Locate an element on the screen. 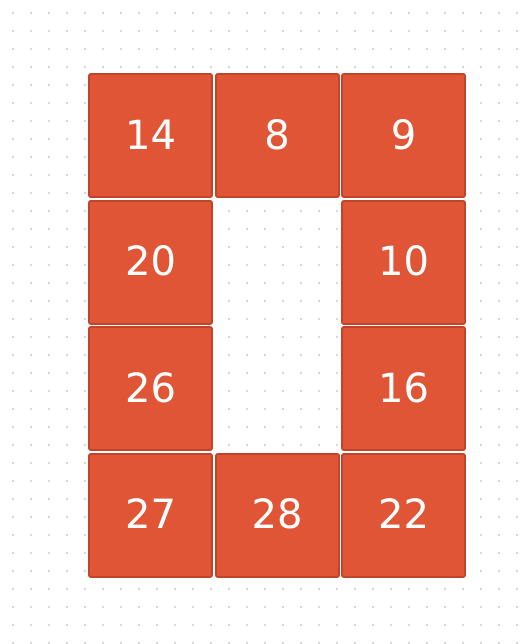  tile-r2-c1: 20 is located at coordinates (150, 262).